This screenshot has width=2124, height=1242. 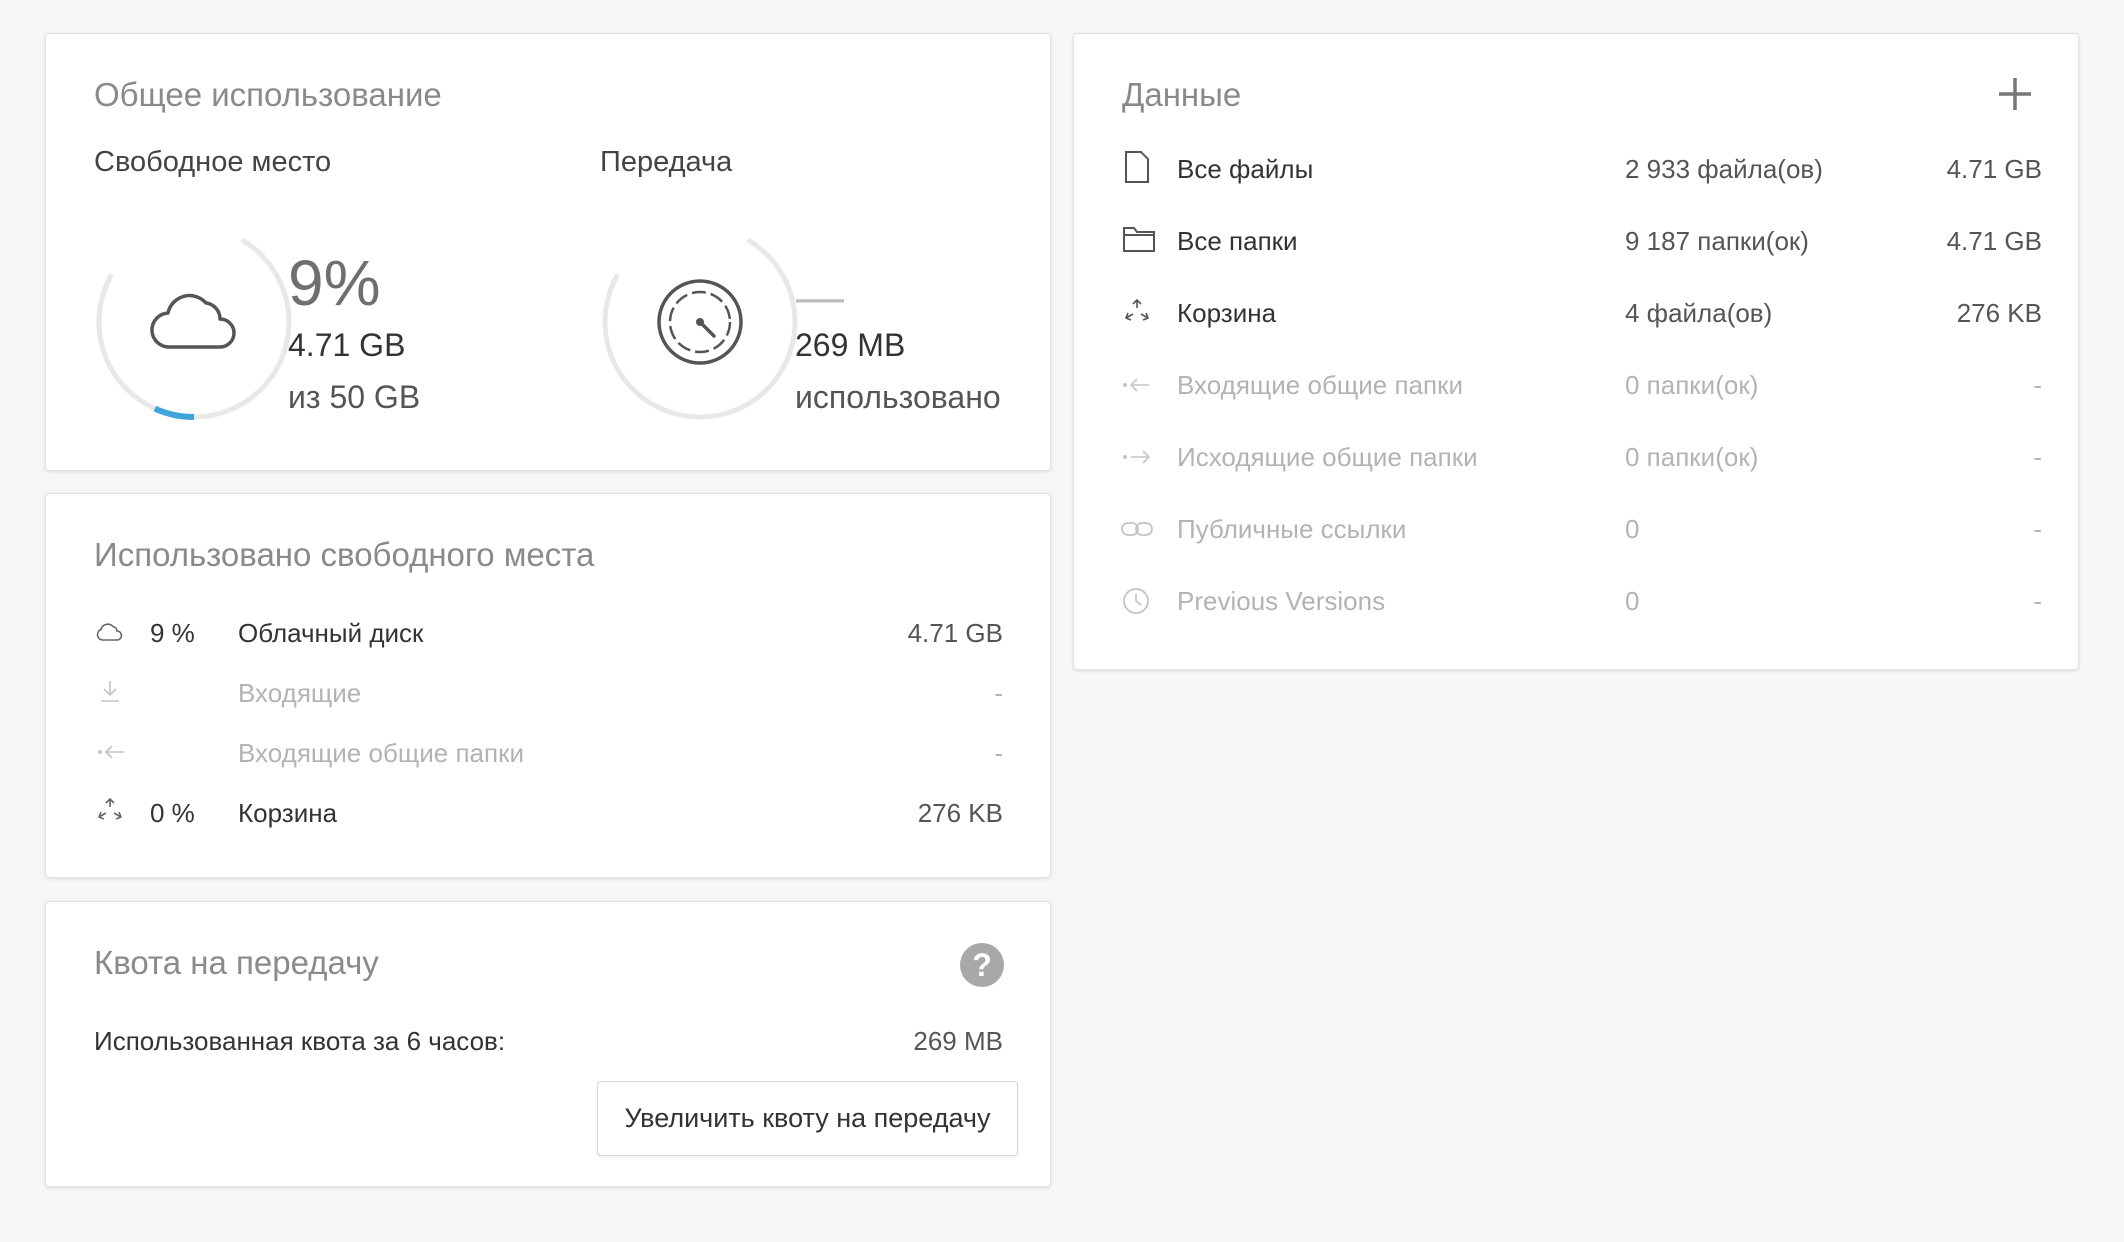 What do you see at coordinates (850, 345) in the screenshot?
I see `transfer-used: 269 MB` at bounding box center [850, 345].